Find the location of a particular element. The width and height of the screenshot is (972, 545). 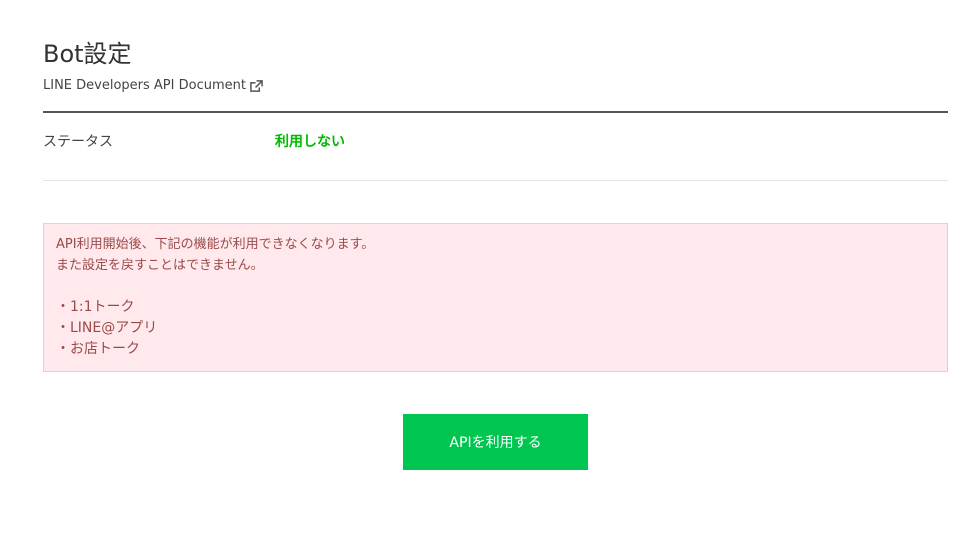

alert-message-line-2: また設定を戻すことはできません。 is located at coordinates (160, 265).